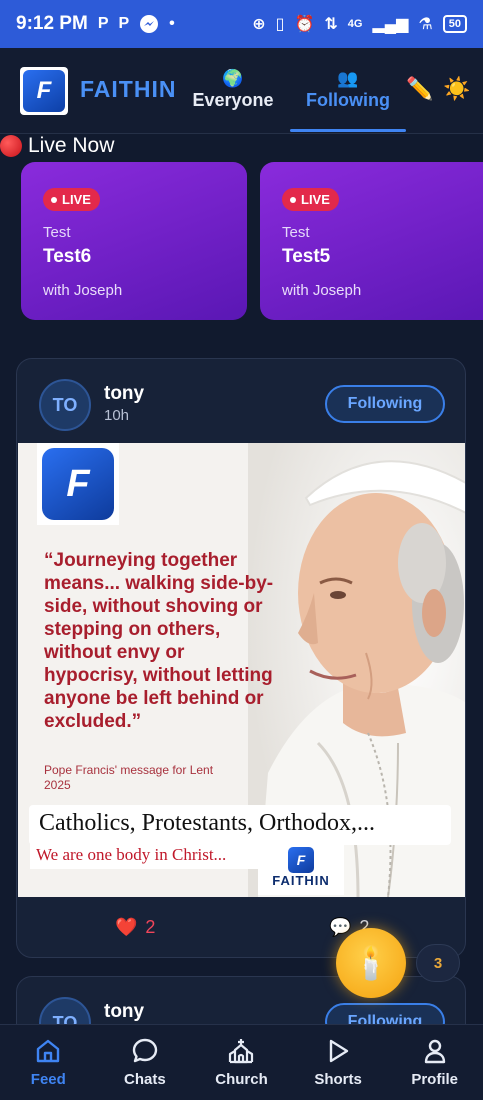  I want to click on nav-feed: Feed, so click(48, 1062).